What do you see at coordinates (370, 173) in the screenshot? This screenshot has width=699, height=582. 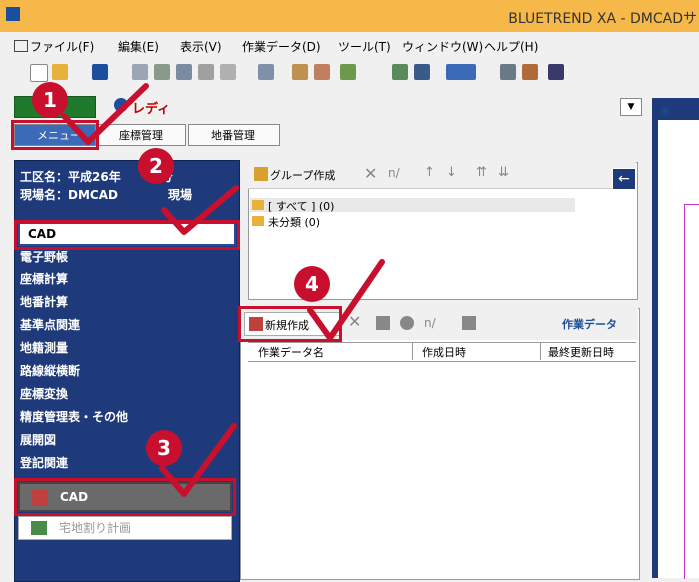 I see `delete-icon: ✕` at bounding box center [370, 173].